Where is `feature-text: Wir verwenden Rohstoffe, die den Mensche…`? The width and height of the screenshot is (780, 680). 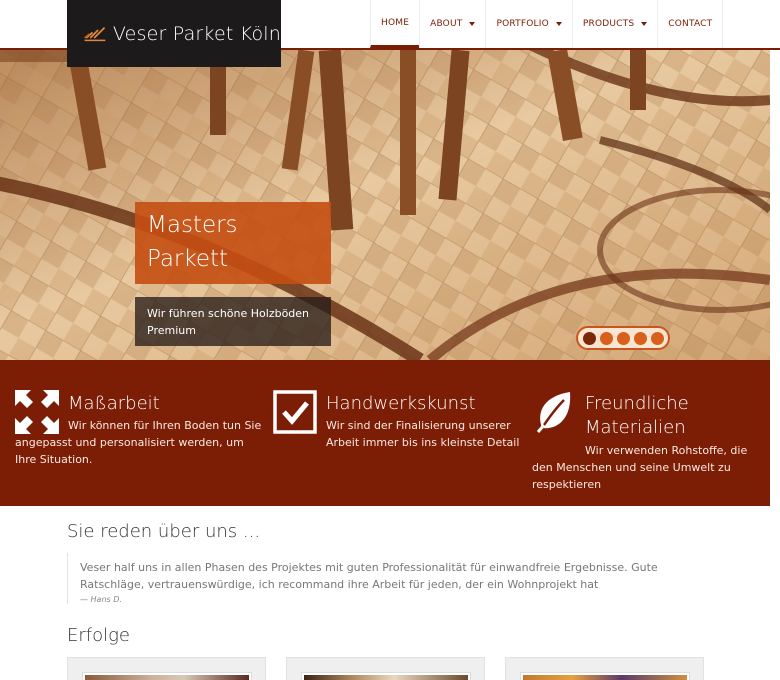 feature-text: Wir verwenden Rohstoffe, die den Mensche… is located at coordinates (640, 467).